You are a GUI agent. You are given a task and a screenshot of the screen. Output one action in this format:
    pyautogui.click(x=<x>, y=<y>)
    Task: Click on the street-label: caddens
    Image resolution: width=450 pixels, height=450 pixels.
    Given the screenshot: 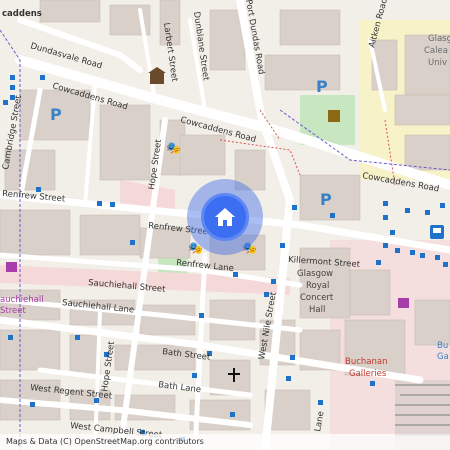 What is the action you would take?
    pyautogui.click(x=22, y=14)
    